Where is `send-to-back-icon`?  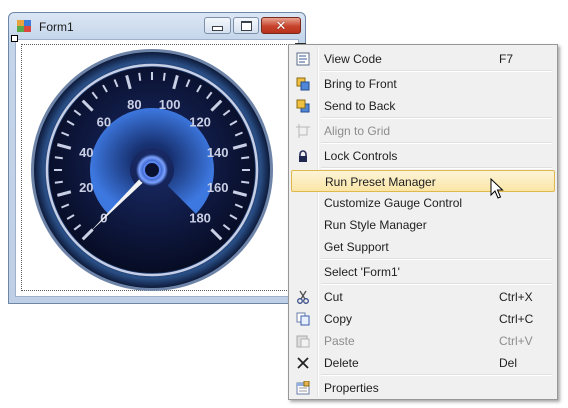 send-to-back-icon is located at coordinates (303, 106).